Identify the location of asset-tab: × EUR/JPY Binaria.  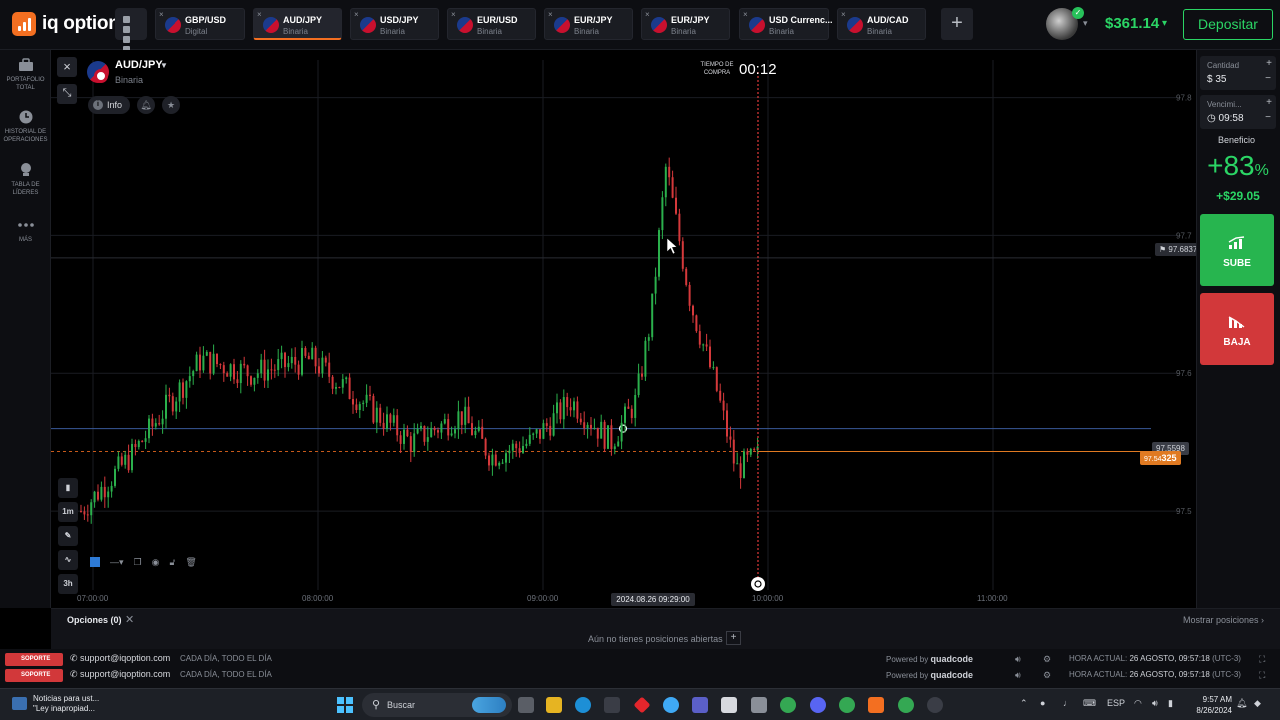
(588, 24).